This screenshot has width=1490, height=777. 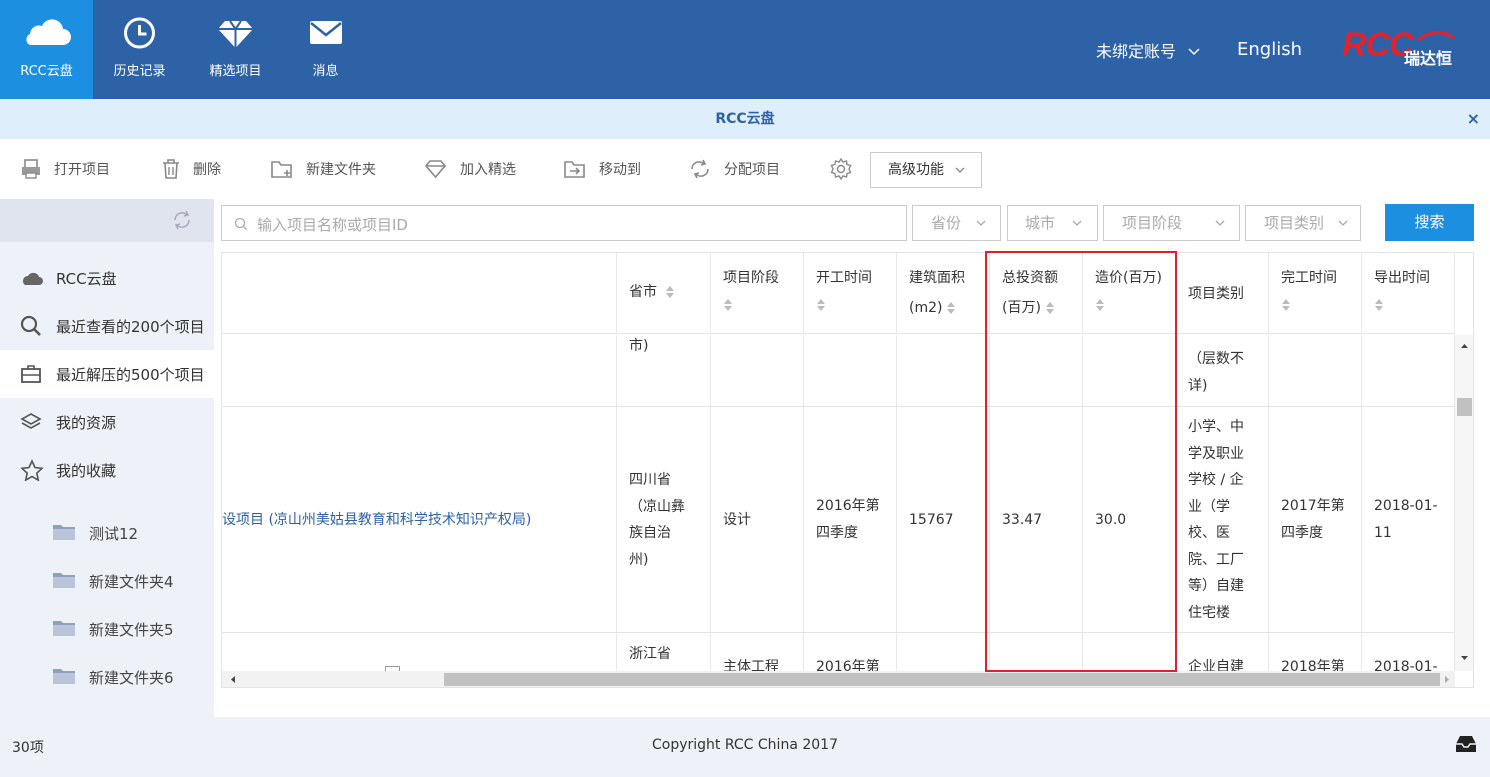 What do you see at coordinates (1052, 223) in the screenshot?
I see `city-select: 城市` at bounding box center [1052, 223].